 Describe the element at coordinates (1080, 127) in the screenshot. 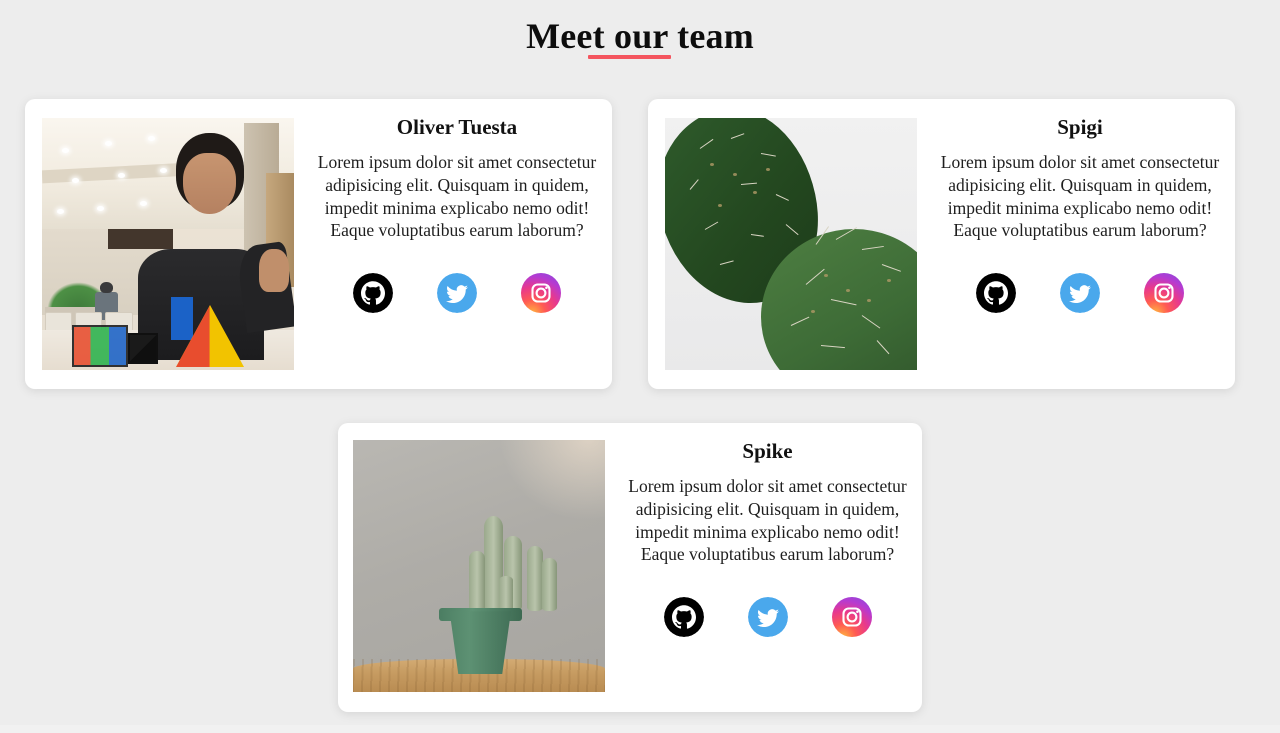

I see `member-name: Spigi` at that location.